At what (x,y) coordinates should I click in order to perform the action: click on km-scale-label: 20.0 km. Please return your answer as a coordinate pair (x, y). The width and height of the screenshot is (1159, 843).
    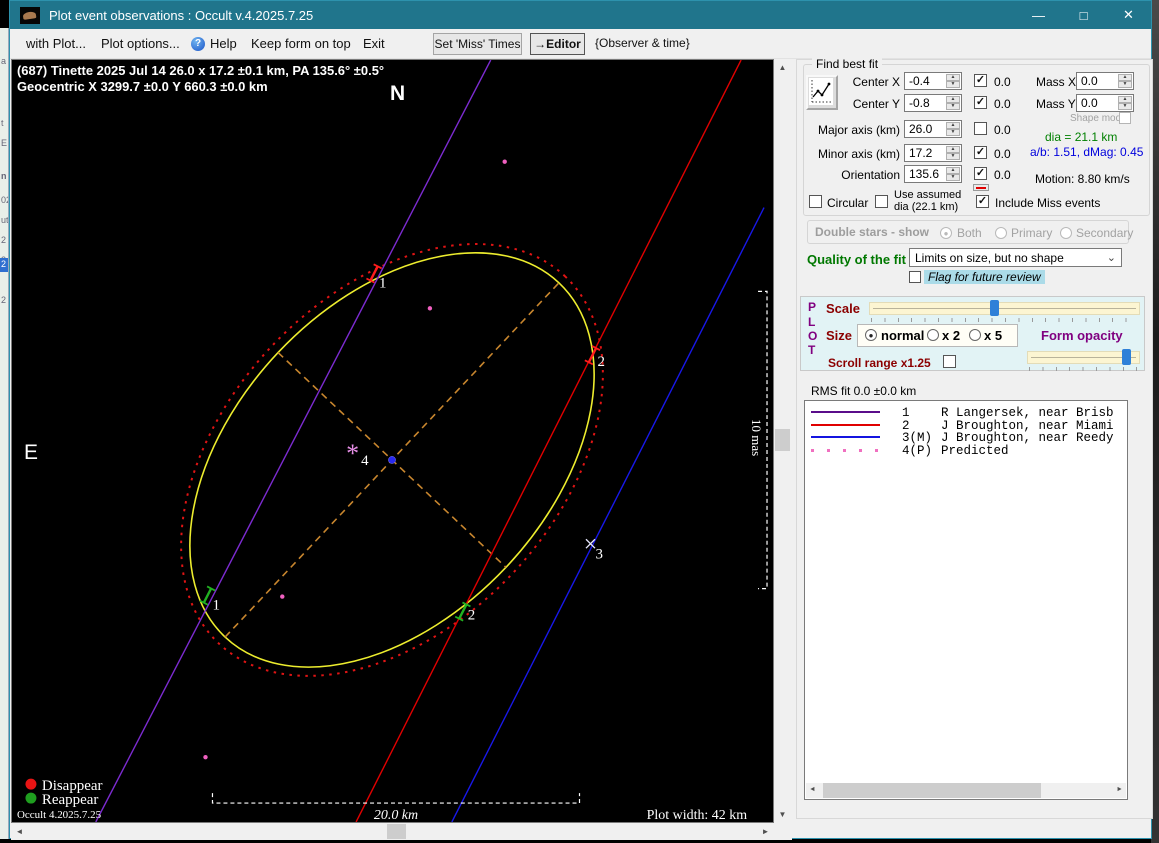
    Looking at the image, I should click on (396, 815).